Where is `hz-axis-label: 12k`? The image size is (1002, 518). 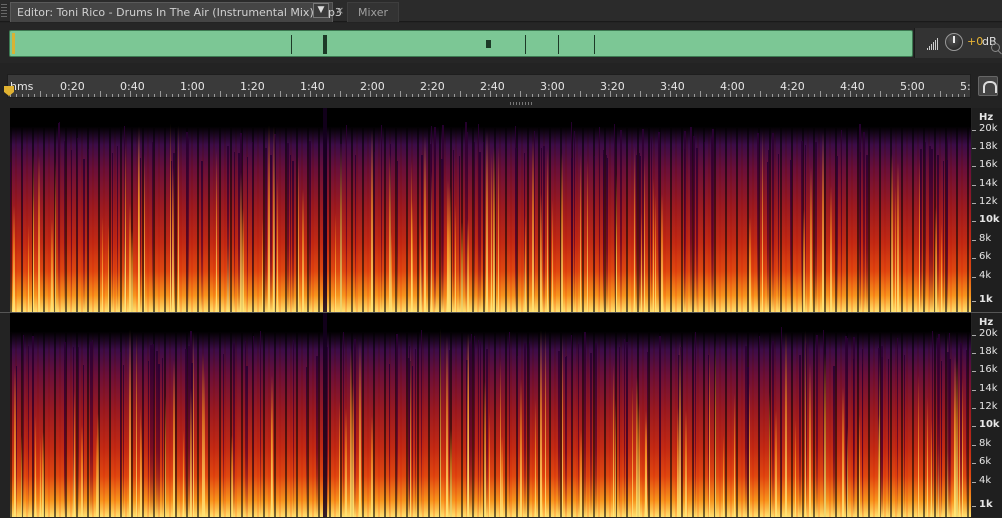 hz-axis-label: 12k is located at coordinates (988, 406).